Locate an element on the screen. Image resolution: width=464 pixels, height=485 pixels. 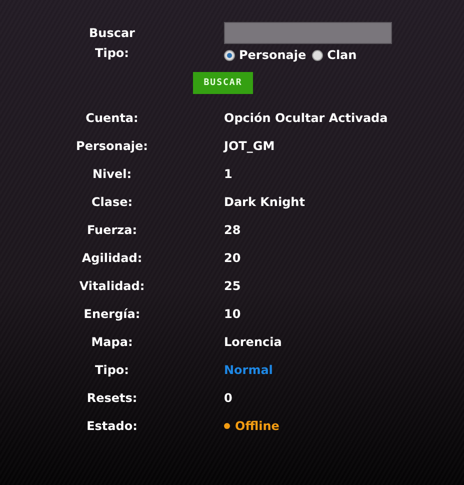
radio-label: Clan is located at coordinates (342, 55).